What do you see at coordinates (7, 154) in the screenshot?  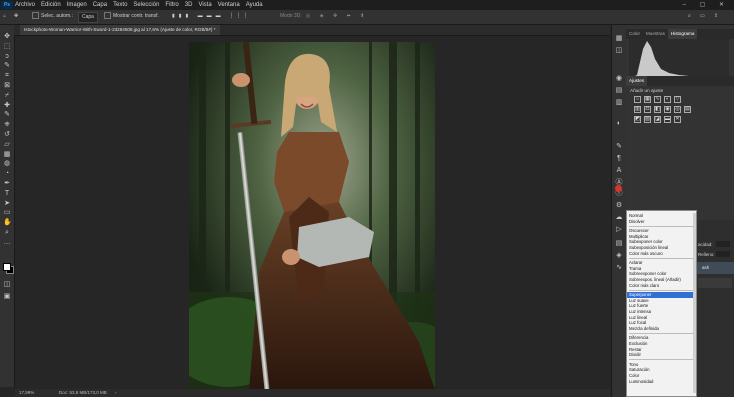 I see `gradient-tool-icon: ▦` at bounding box center [7, 154].